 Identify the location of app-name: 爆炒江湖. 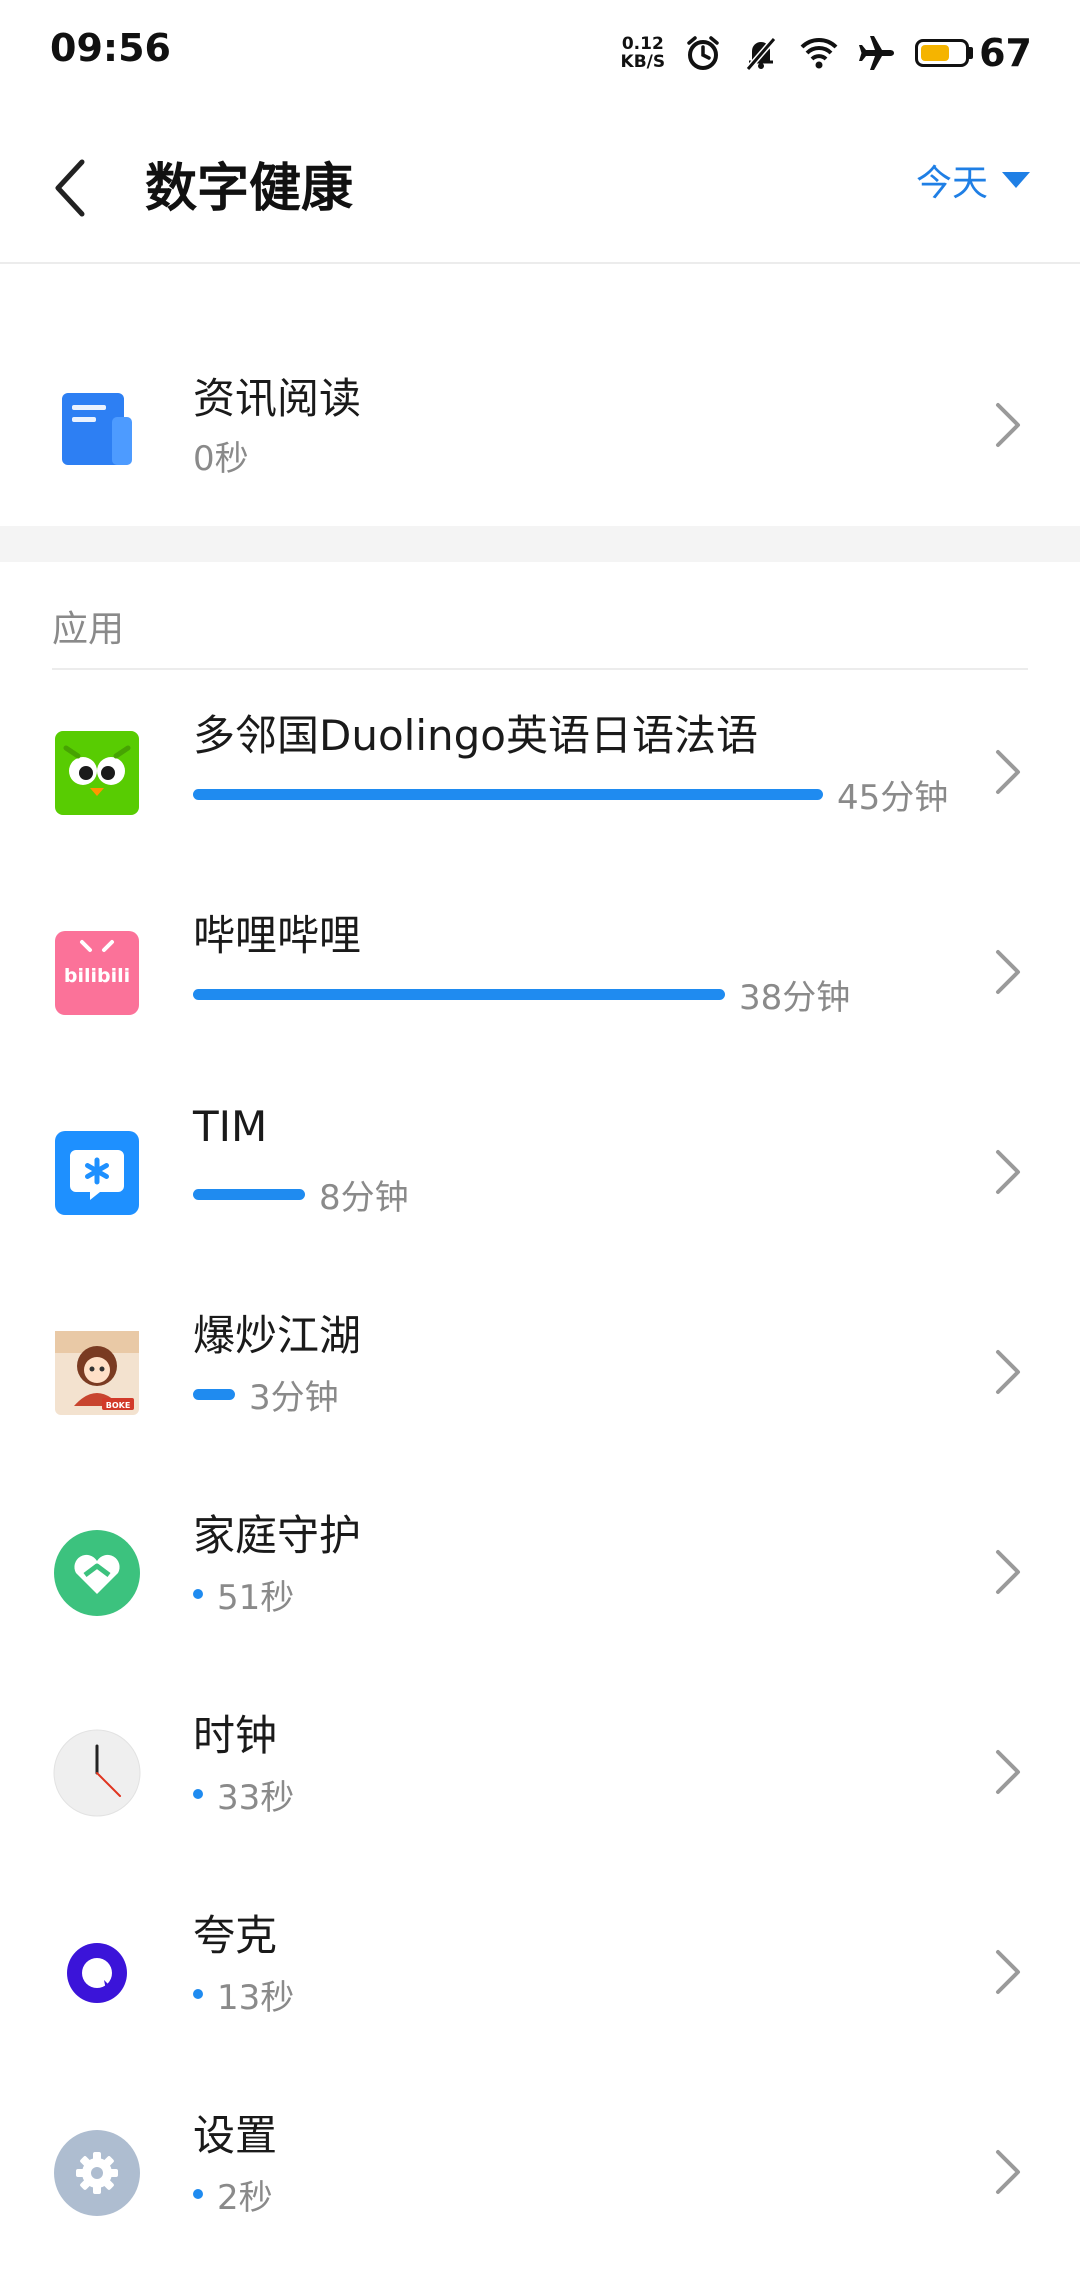
(277, 1335).